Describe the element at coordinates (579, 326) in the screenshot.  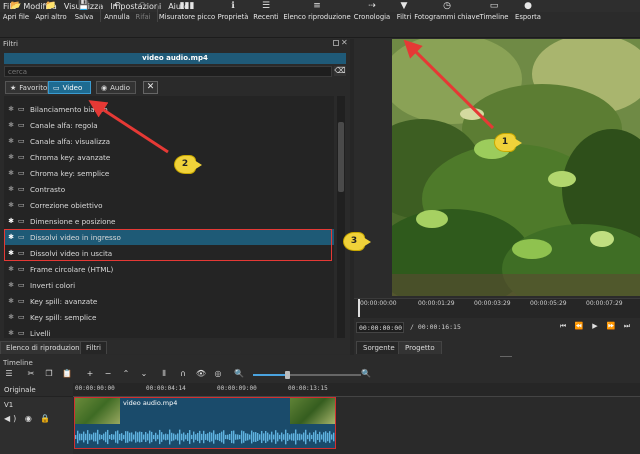
I see `rewind-button: ⏪` at that location.